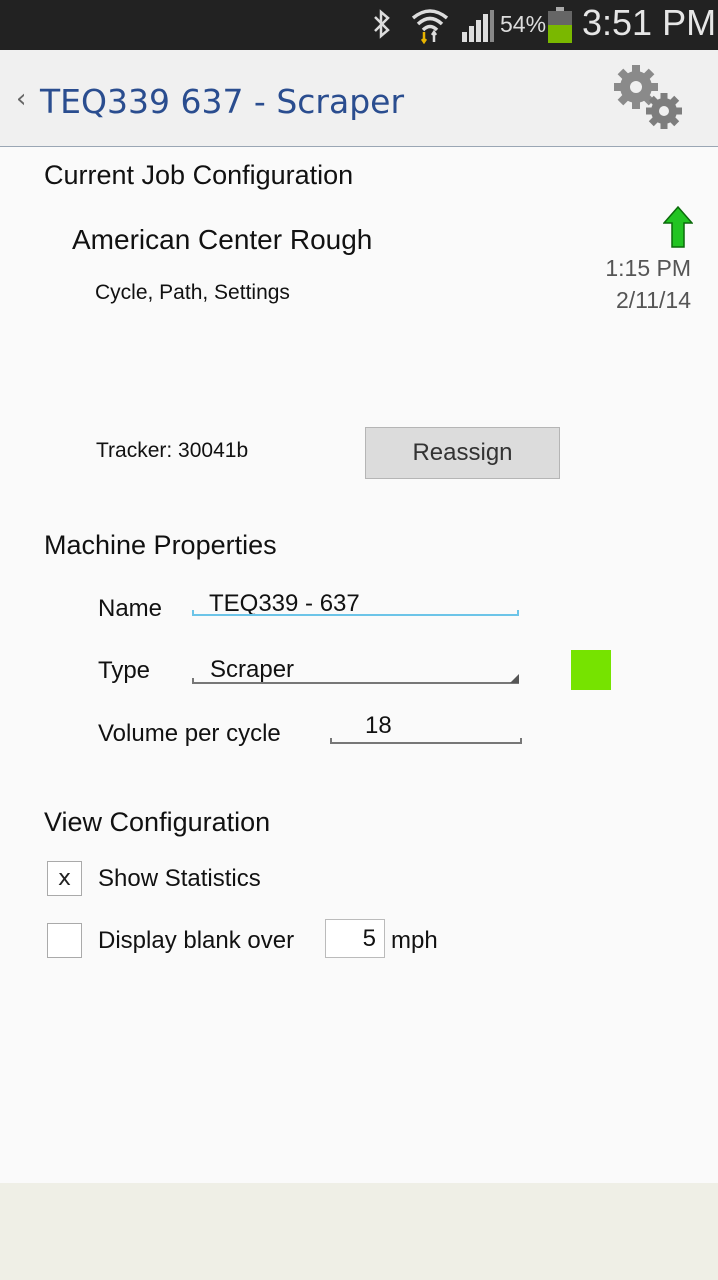  Describe the element at coordinates (591, 670) in the screenshot. I see `type-color-swatch` at that location.